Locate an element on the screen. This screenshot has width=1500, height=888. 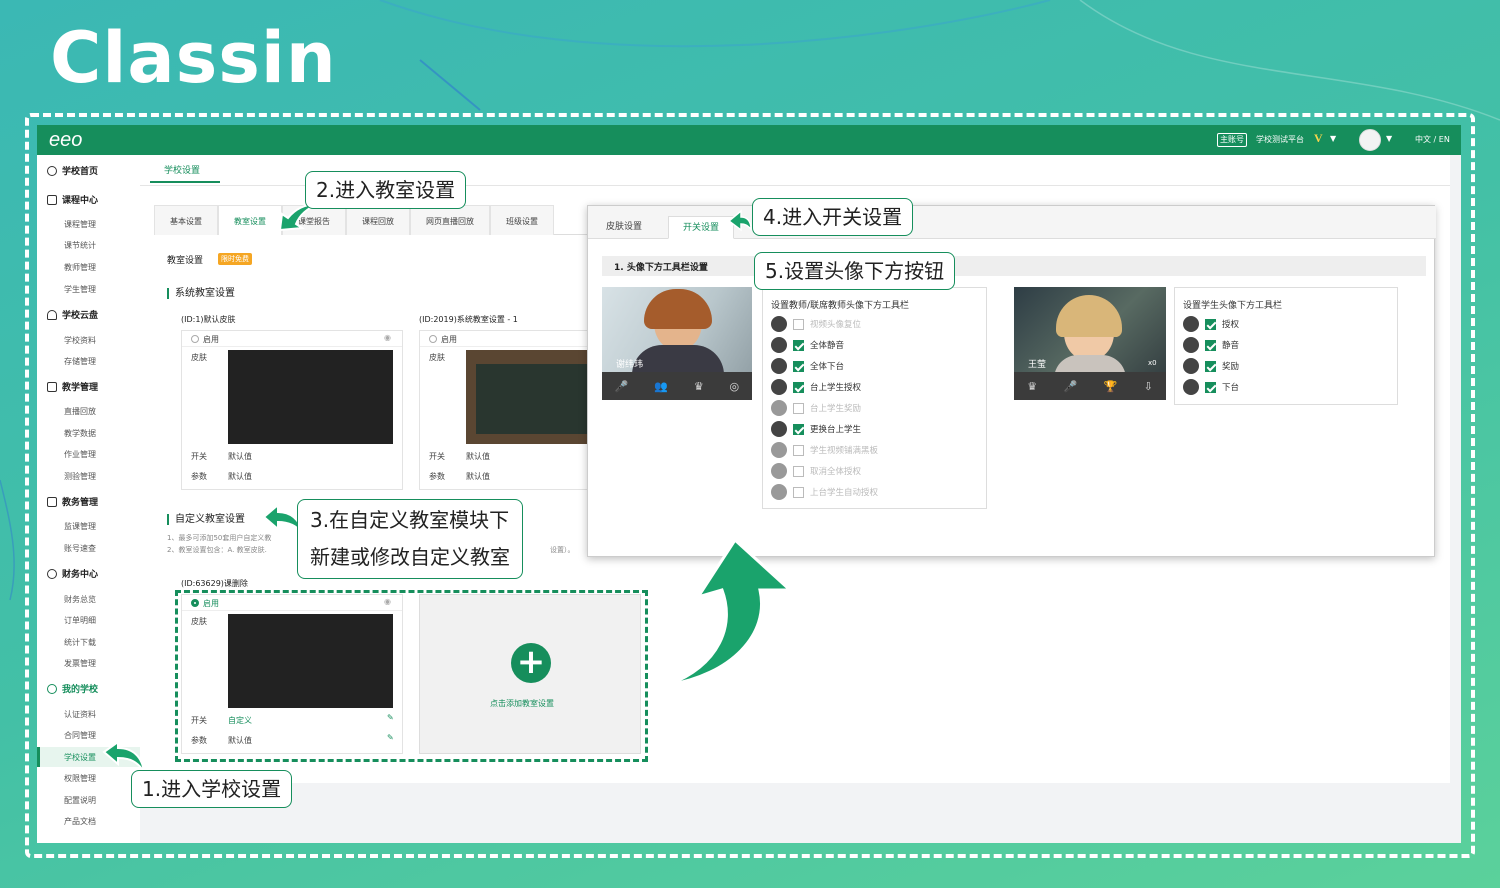
sidebar-item: 教学数据 is located at coordinates (80, 433).